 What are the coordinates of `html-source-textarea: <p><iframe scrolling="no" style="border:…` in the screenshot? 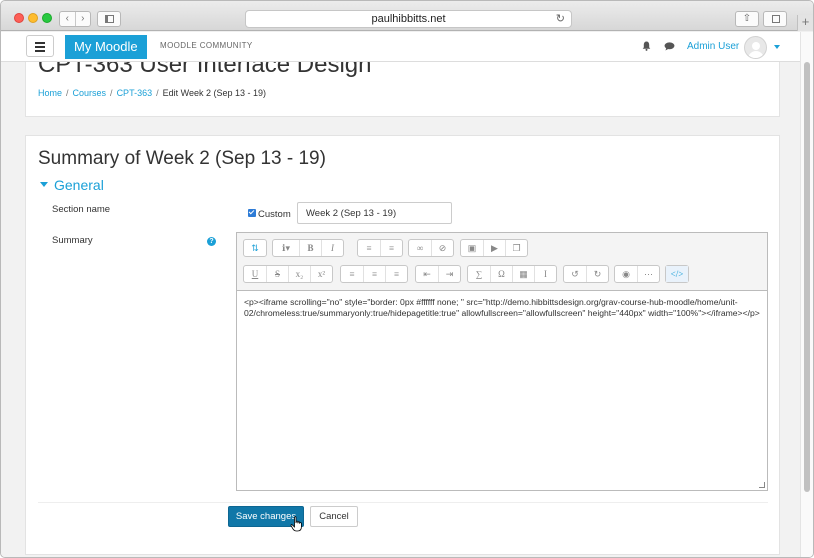 It's located at (502, 308).